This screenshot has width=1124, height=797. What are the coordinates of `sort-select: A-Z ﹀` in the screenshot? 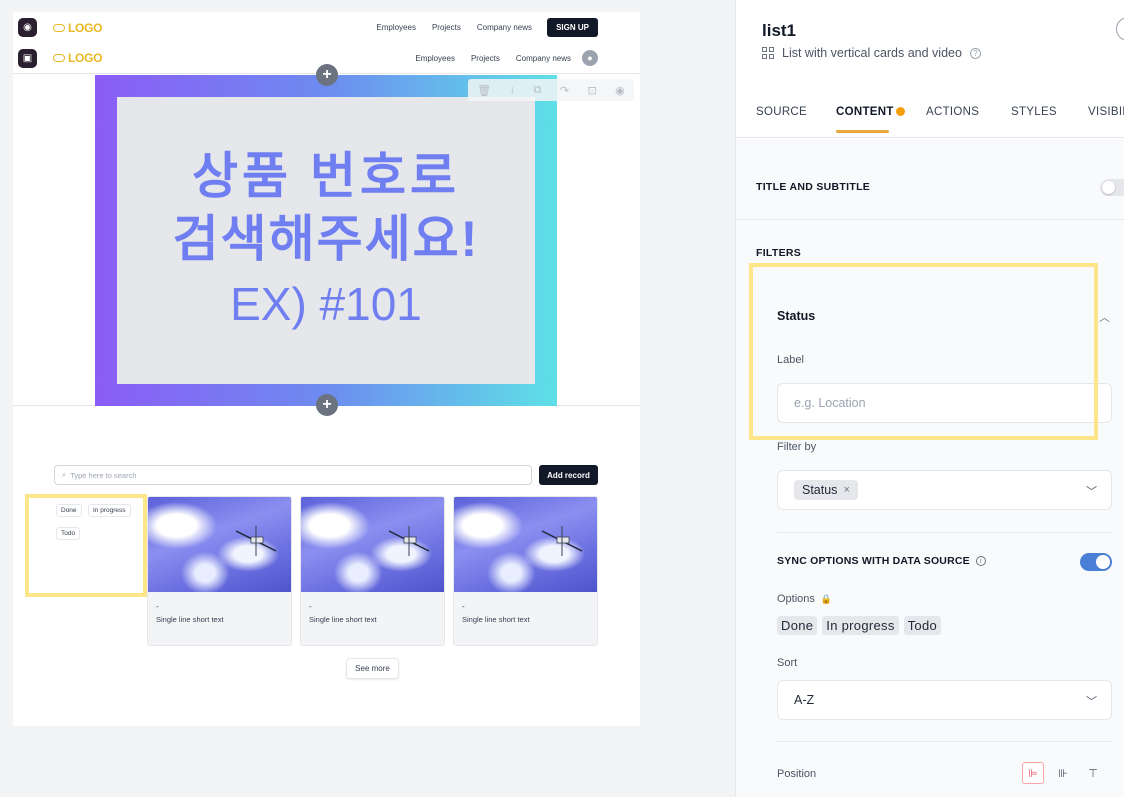 It's located at (944, 700).